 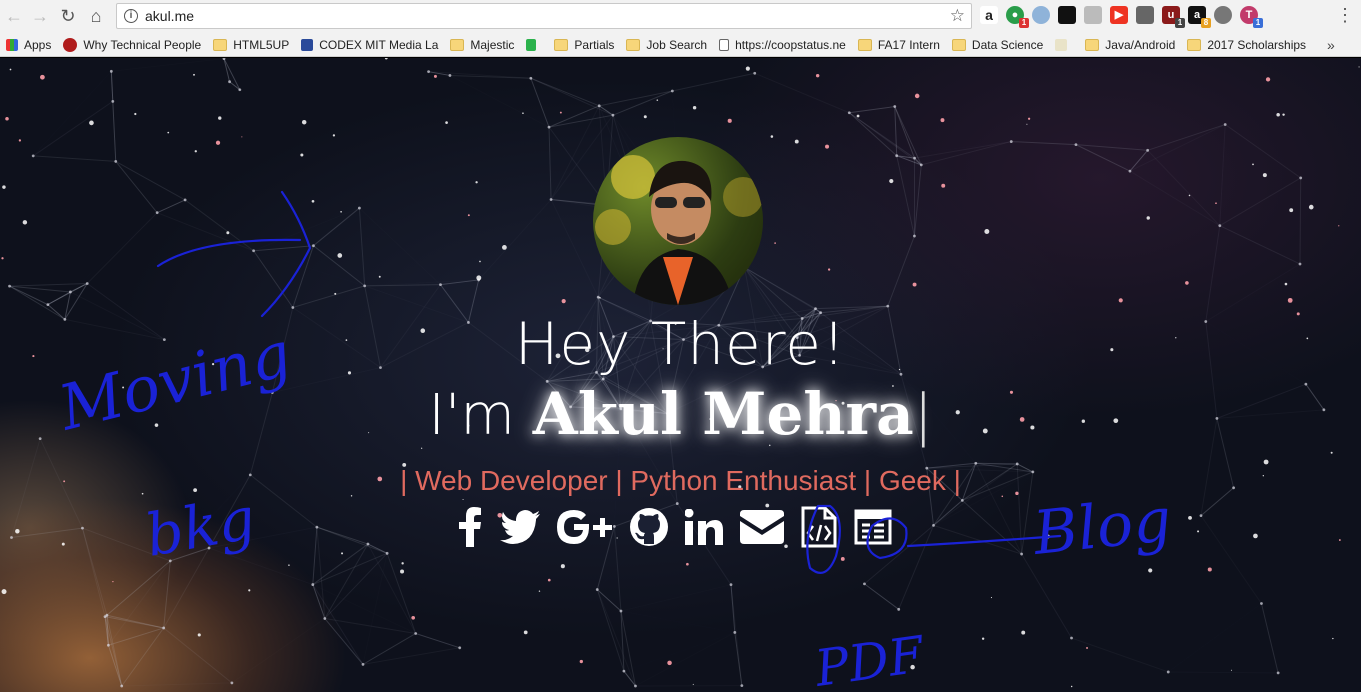 What do you see at coordinates (704, 527) in the screenshot?
I see `linkedin-icon` at bounding box center [704, 527].